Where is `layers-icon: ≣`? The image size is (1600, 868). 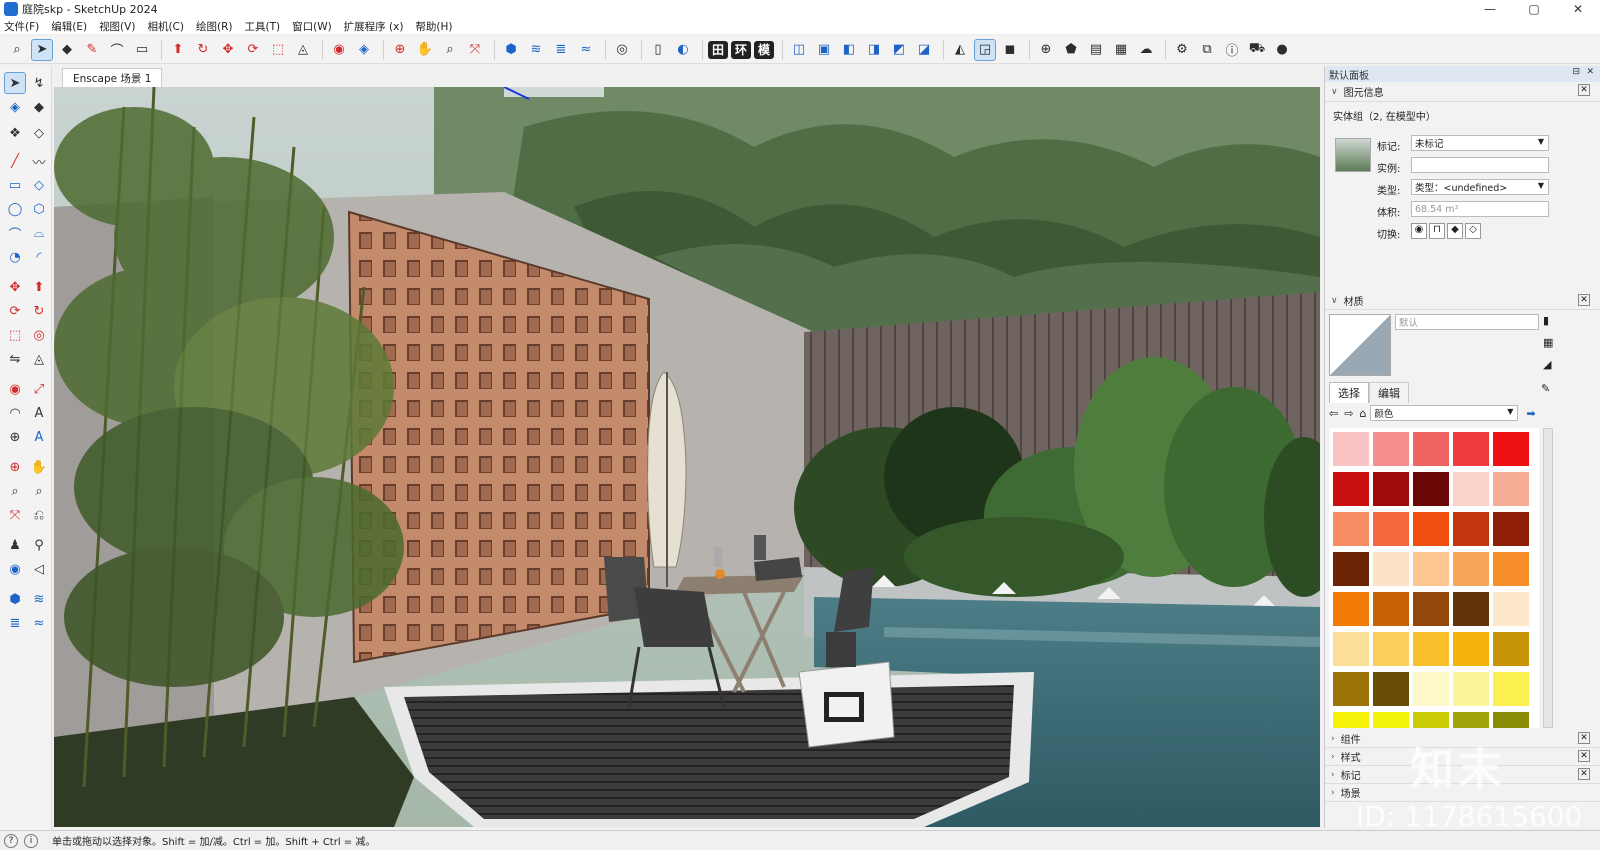
layers-icon: ≣ is located at coordinates (561, 50).